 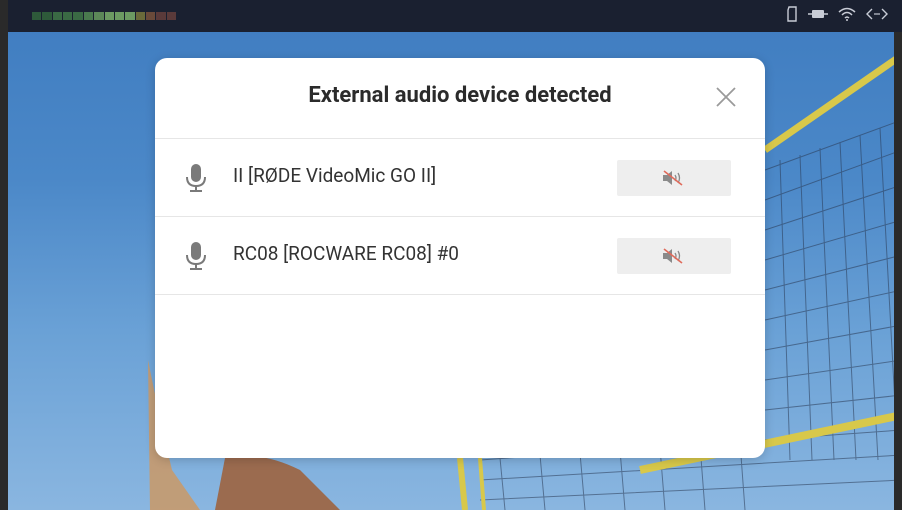 What do you see at coordinates (898, 255) in the screenshot?
I see `right-edge` at bounding box center [898, 255].